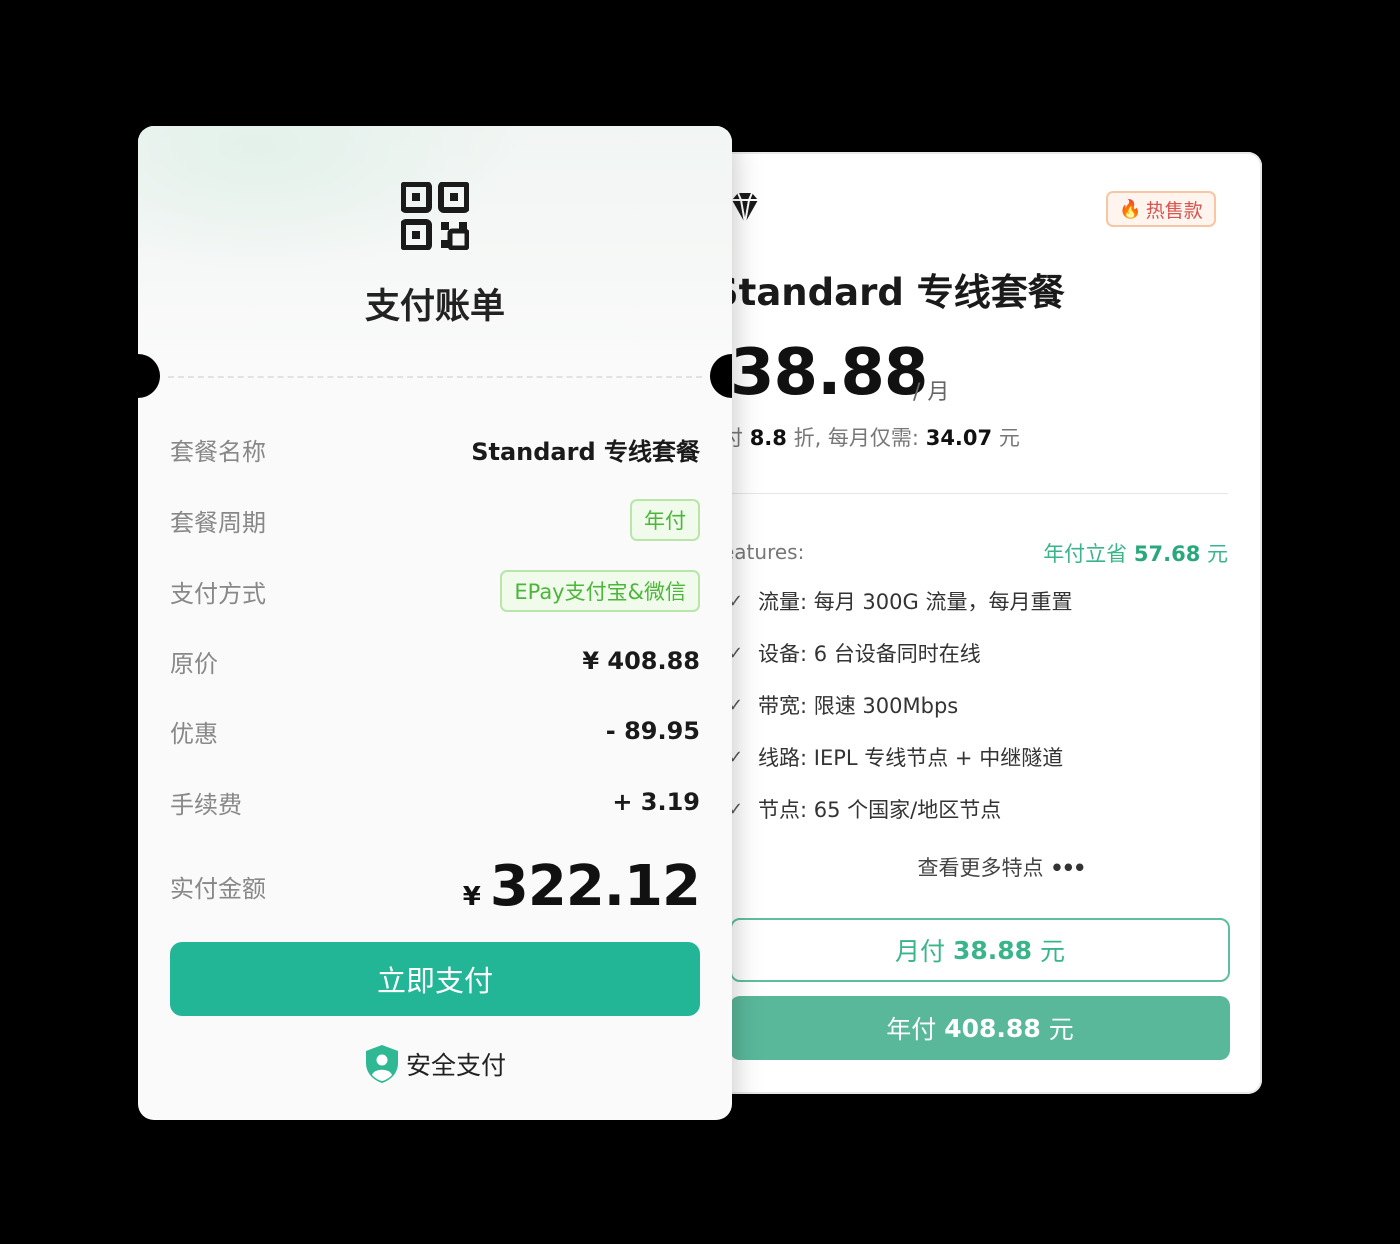 This screenshot has width=1400, height=1244. I want to click on bill-row-original-price: 原价 ¥ 408.88, so click(435, 661).